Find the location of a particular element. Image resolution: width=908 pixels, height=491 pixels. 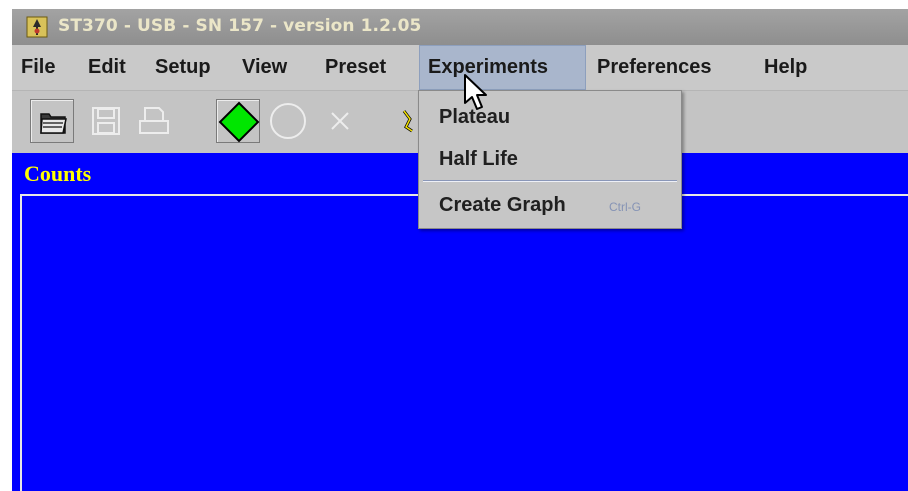

menu-edit: Edit is located at coordinates (107, 67).